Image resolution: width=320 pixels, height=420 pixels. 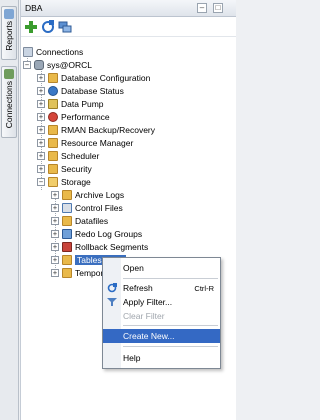 What do you see at coordinates (132, 358) in the screenshot?
I see `menu-item-label: Help` at bounding box center [132, 358].